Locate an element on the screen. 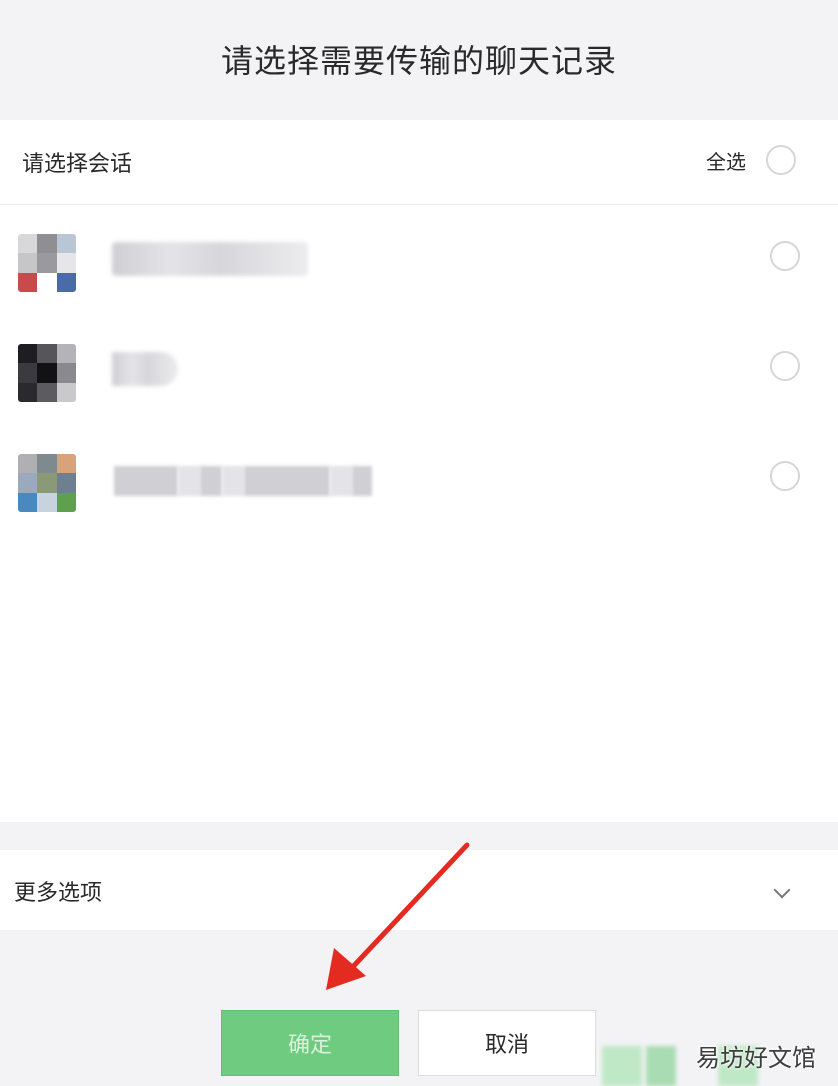 This screenshot has width=838, height=1086. select-all-radio is located at coordinates (781, 160).